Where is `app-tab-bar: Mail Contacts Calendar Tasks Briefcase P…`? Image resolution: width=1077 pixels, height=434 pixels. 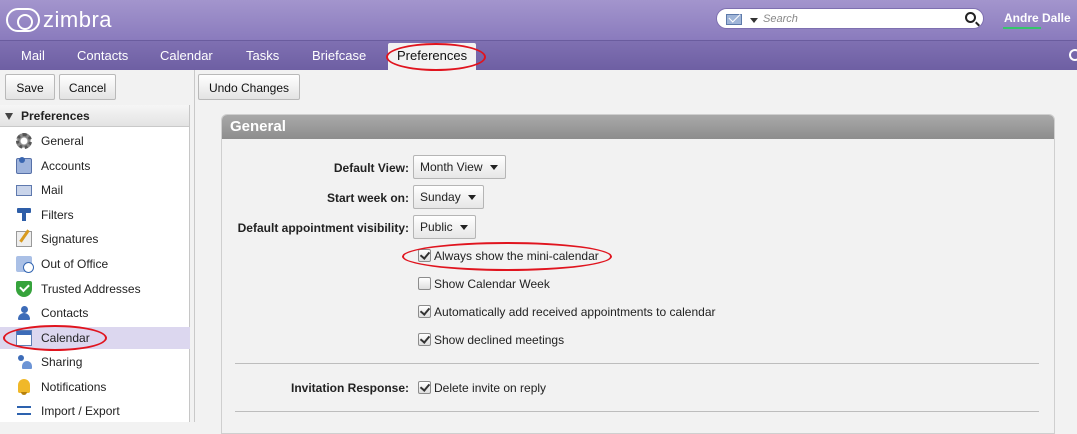
app-tab-bar: Mail Contacts Calendar Tasks Briefcase P… is located at coordinates (538, 55).